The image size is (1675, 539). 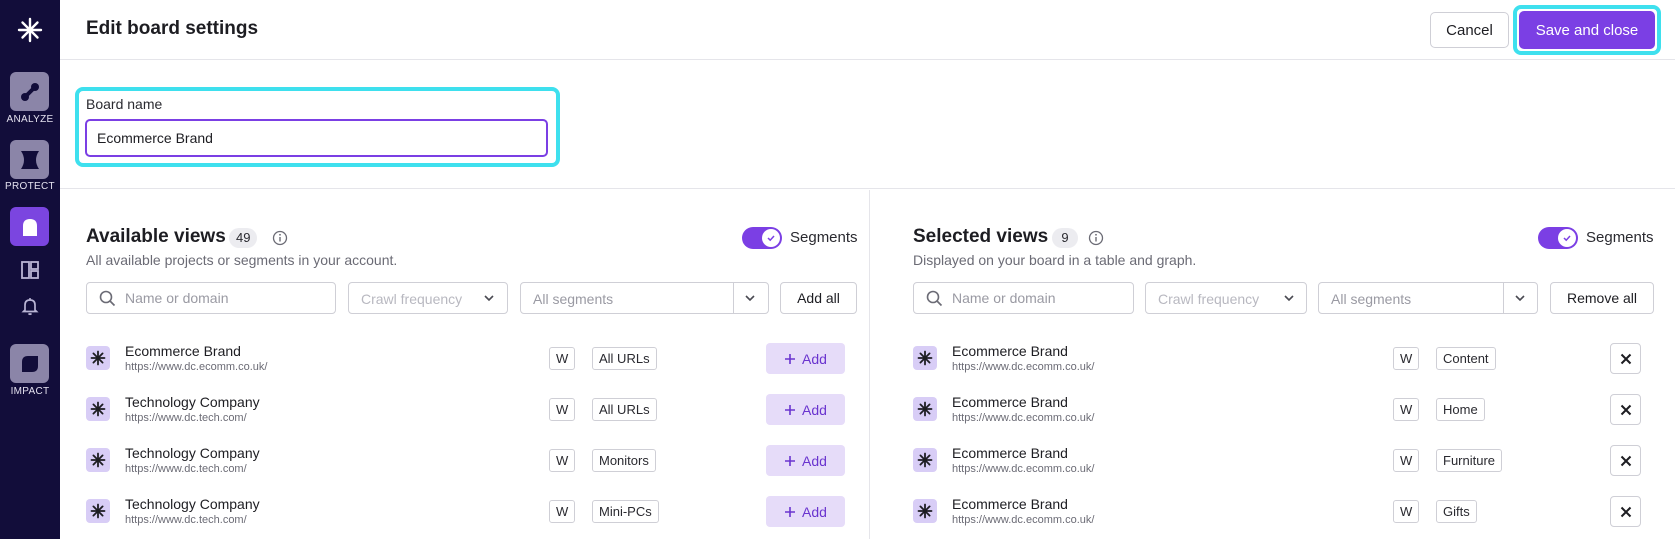 I want to click on selected-segments-toggle-label: Segments, so click(x=1620, y=237).